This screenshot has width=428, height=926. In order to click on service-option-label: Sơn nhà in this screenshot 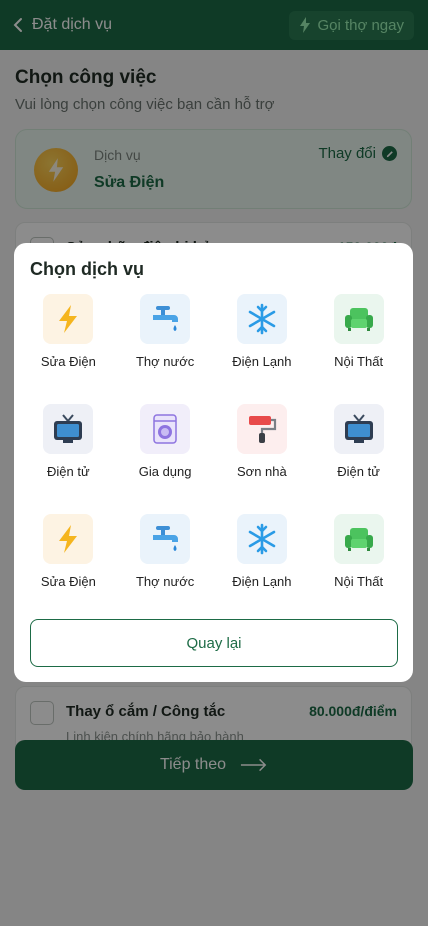, I will do `click(262, 471)`.